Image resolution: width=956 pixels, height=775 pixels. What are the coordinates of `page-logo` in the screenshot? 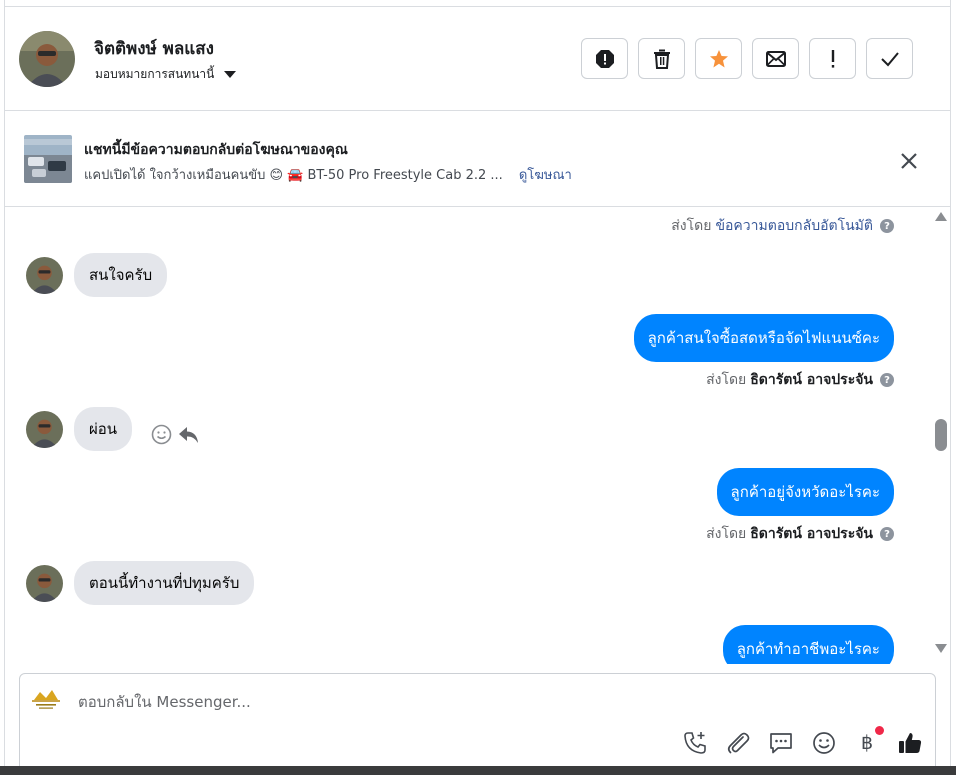 It's located at (46, 699).